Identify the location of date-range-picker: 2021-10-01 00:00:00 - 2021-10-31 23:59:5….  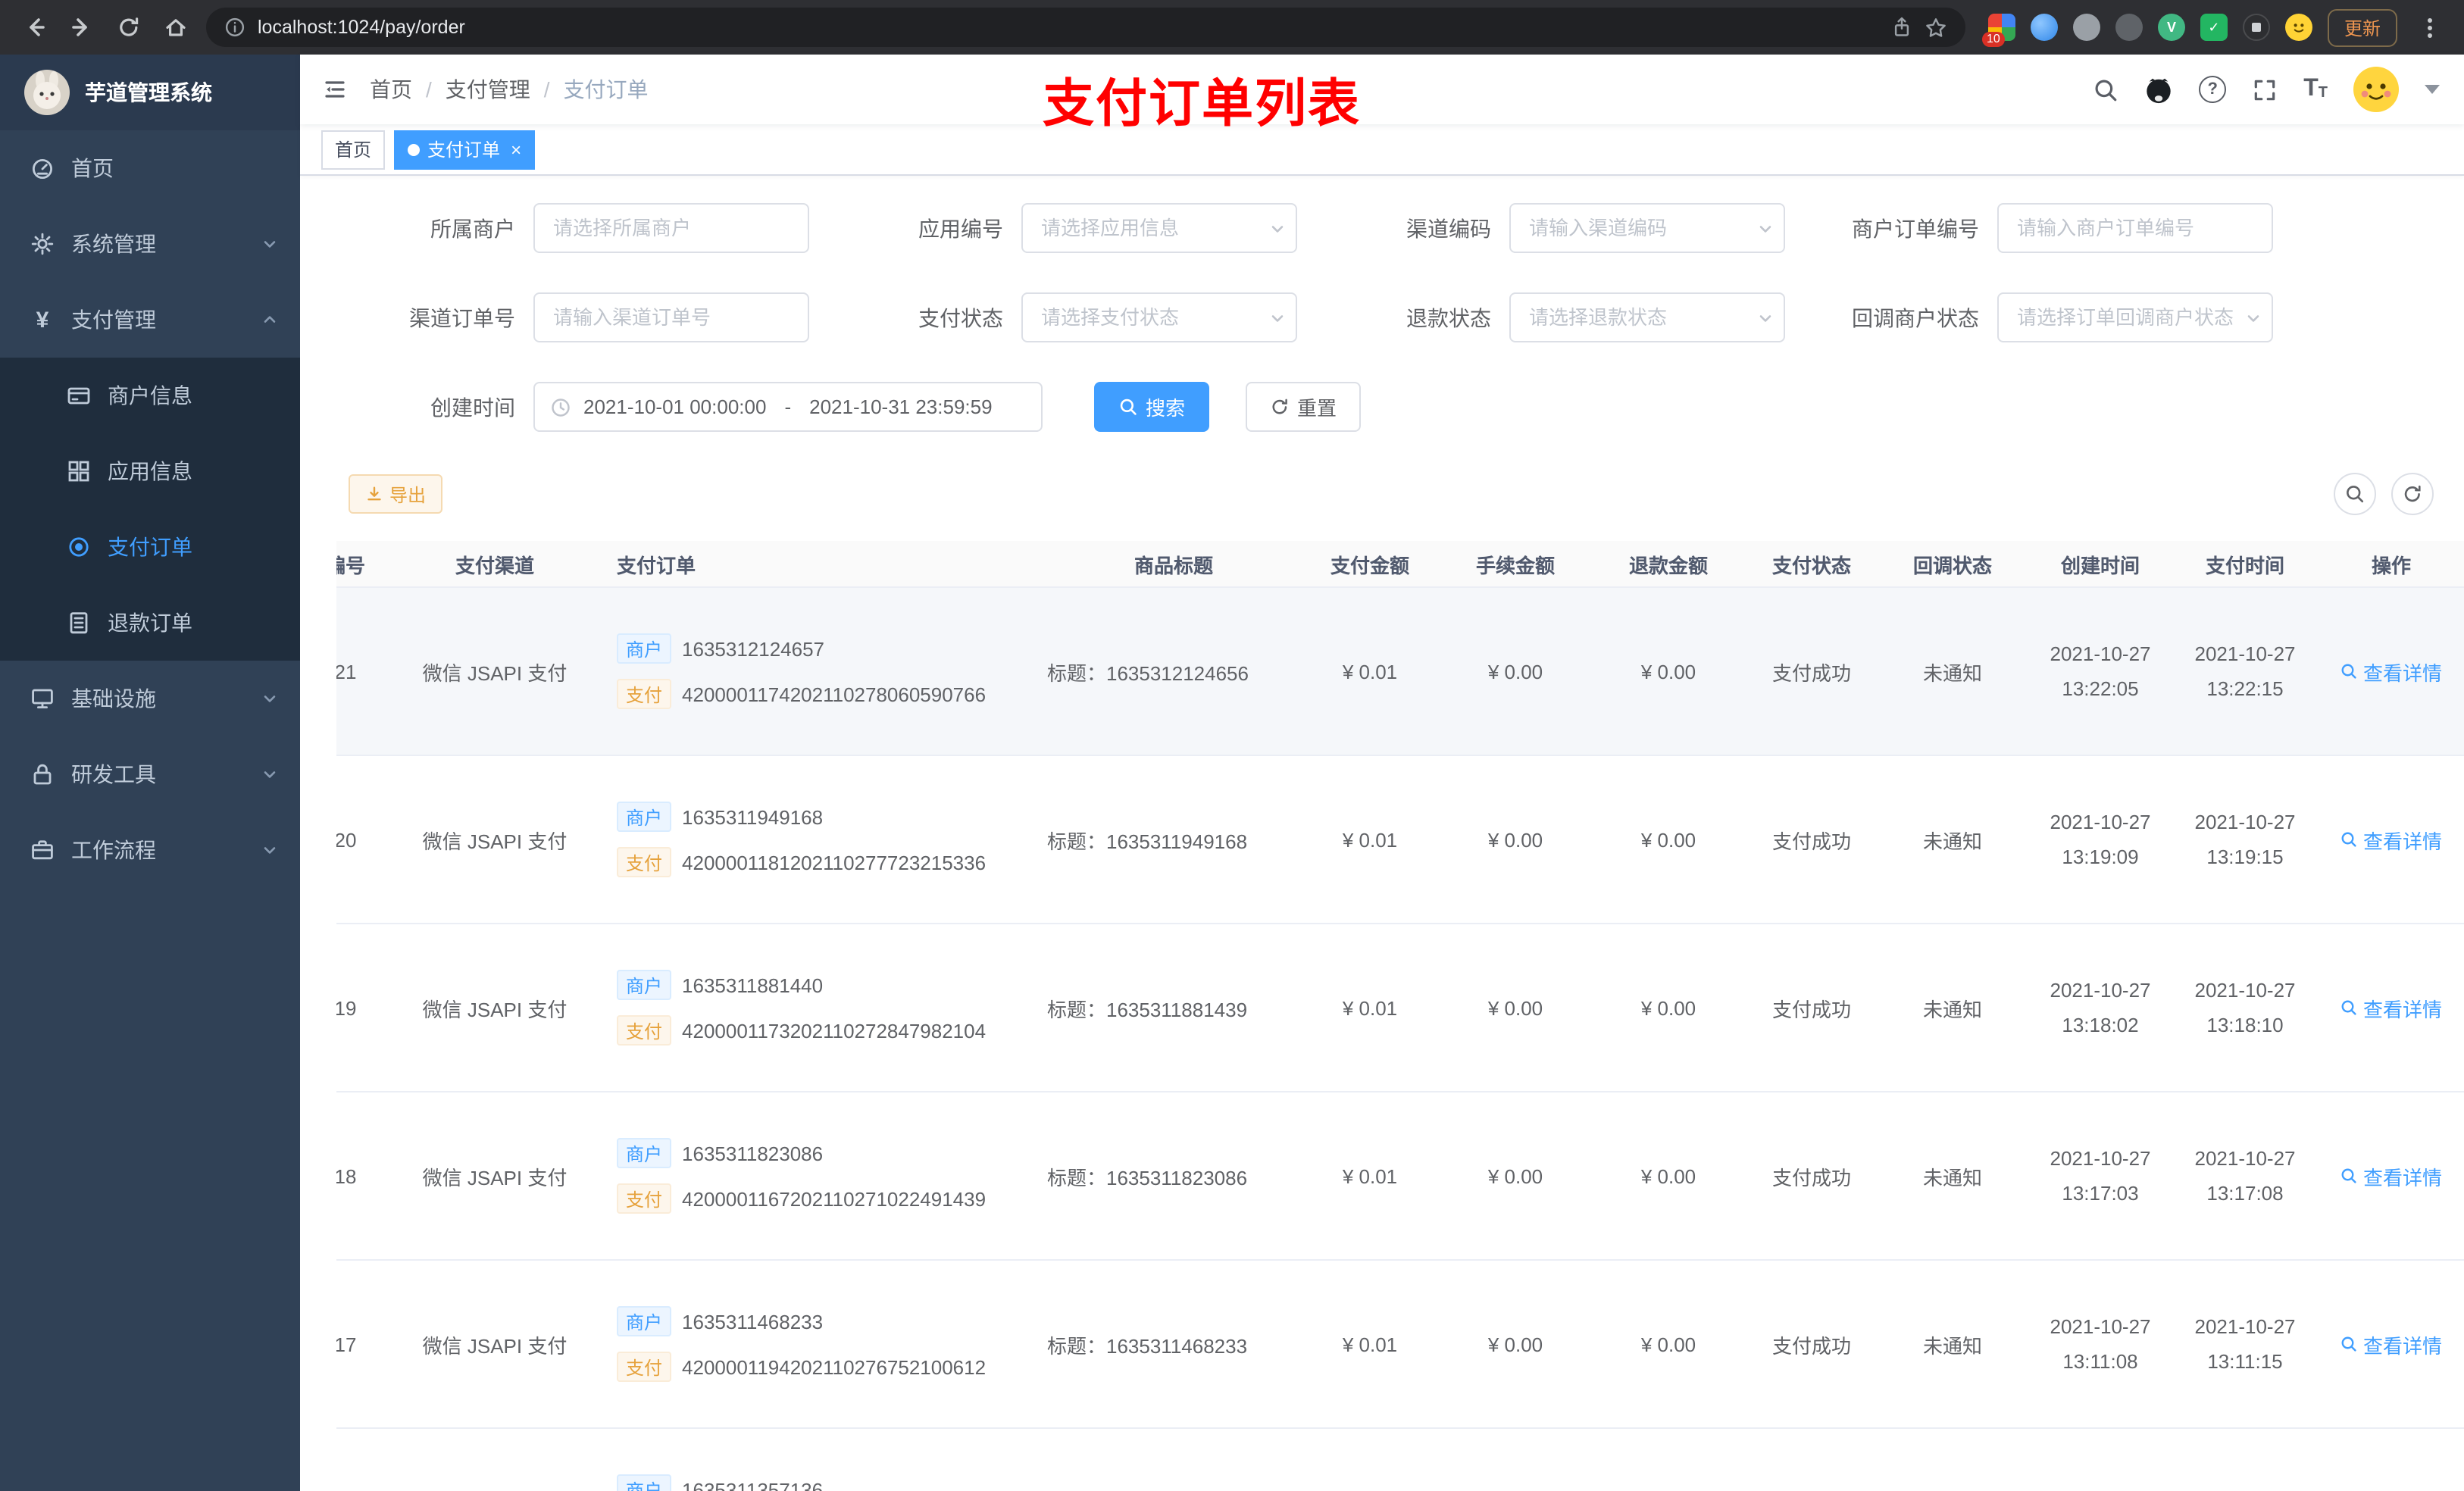
(788, 407).